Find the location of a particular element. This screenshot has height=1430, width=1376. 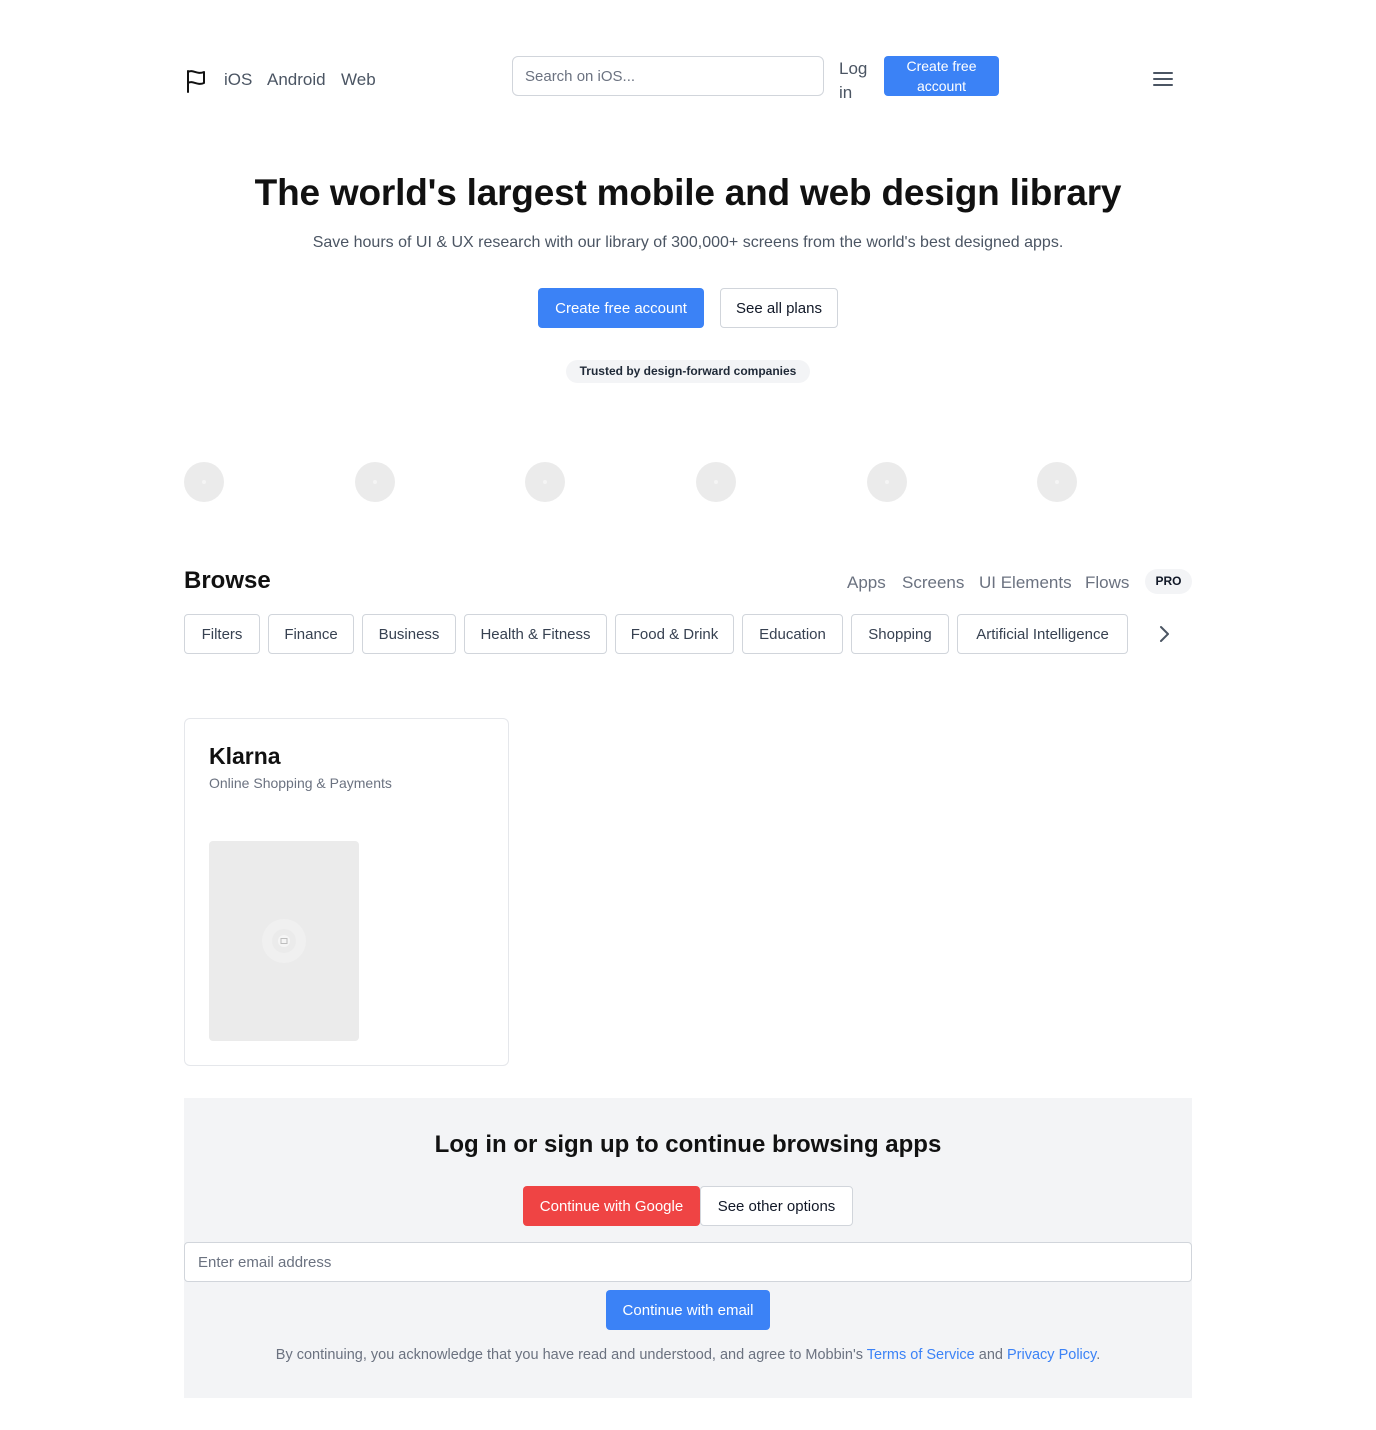

nav-android: Android is located at coordinates (296, 80).